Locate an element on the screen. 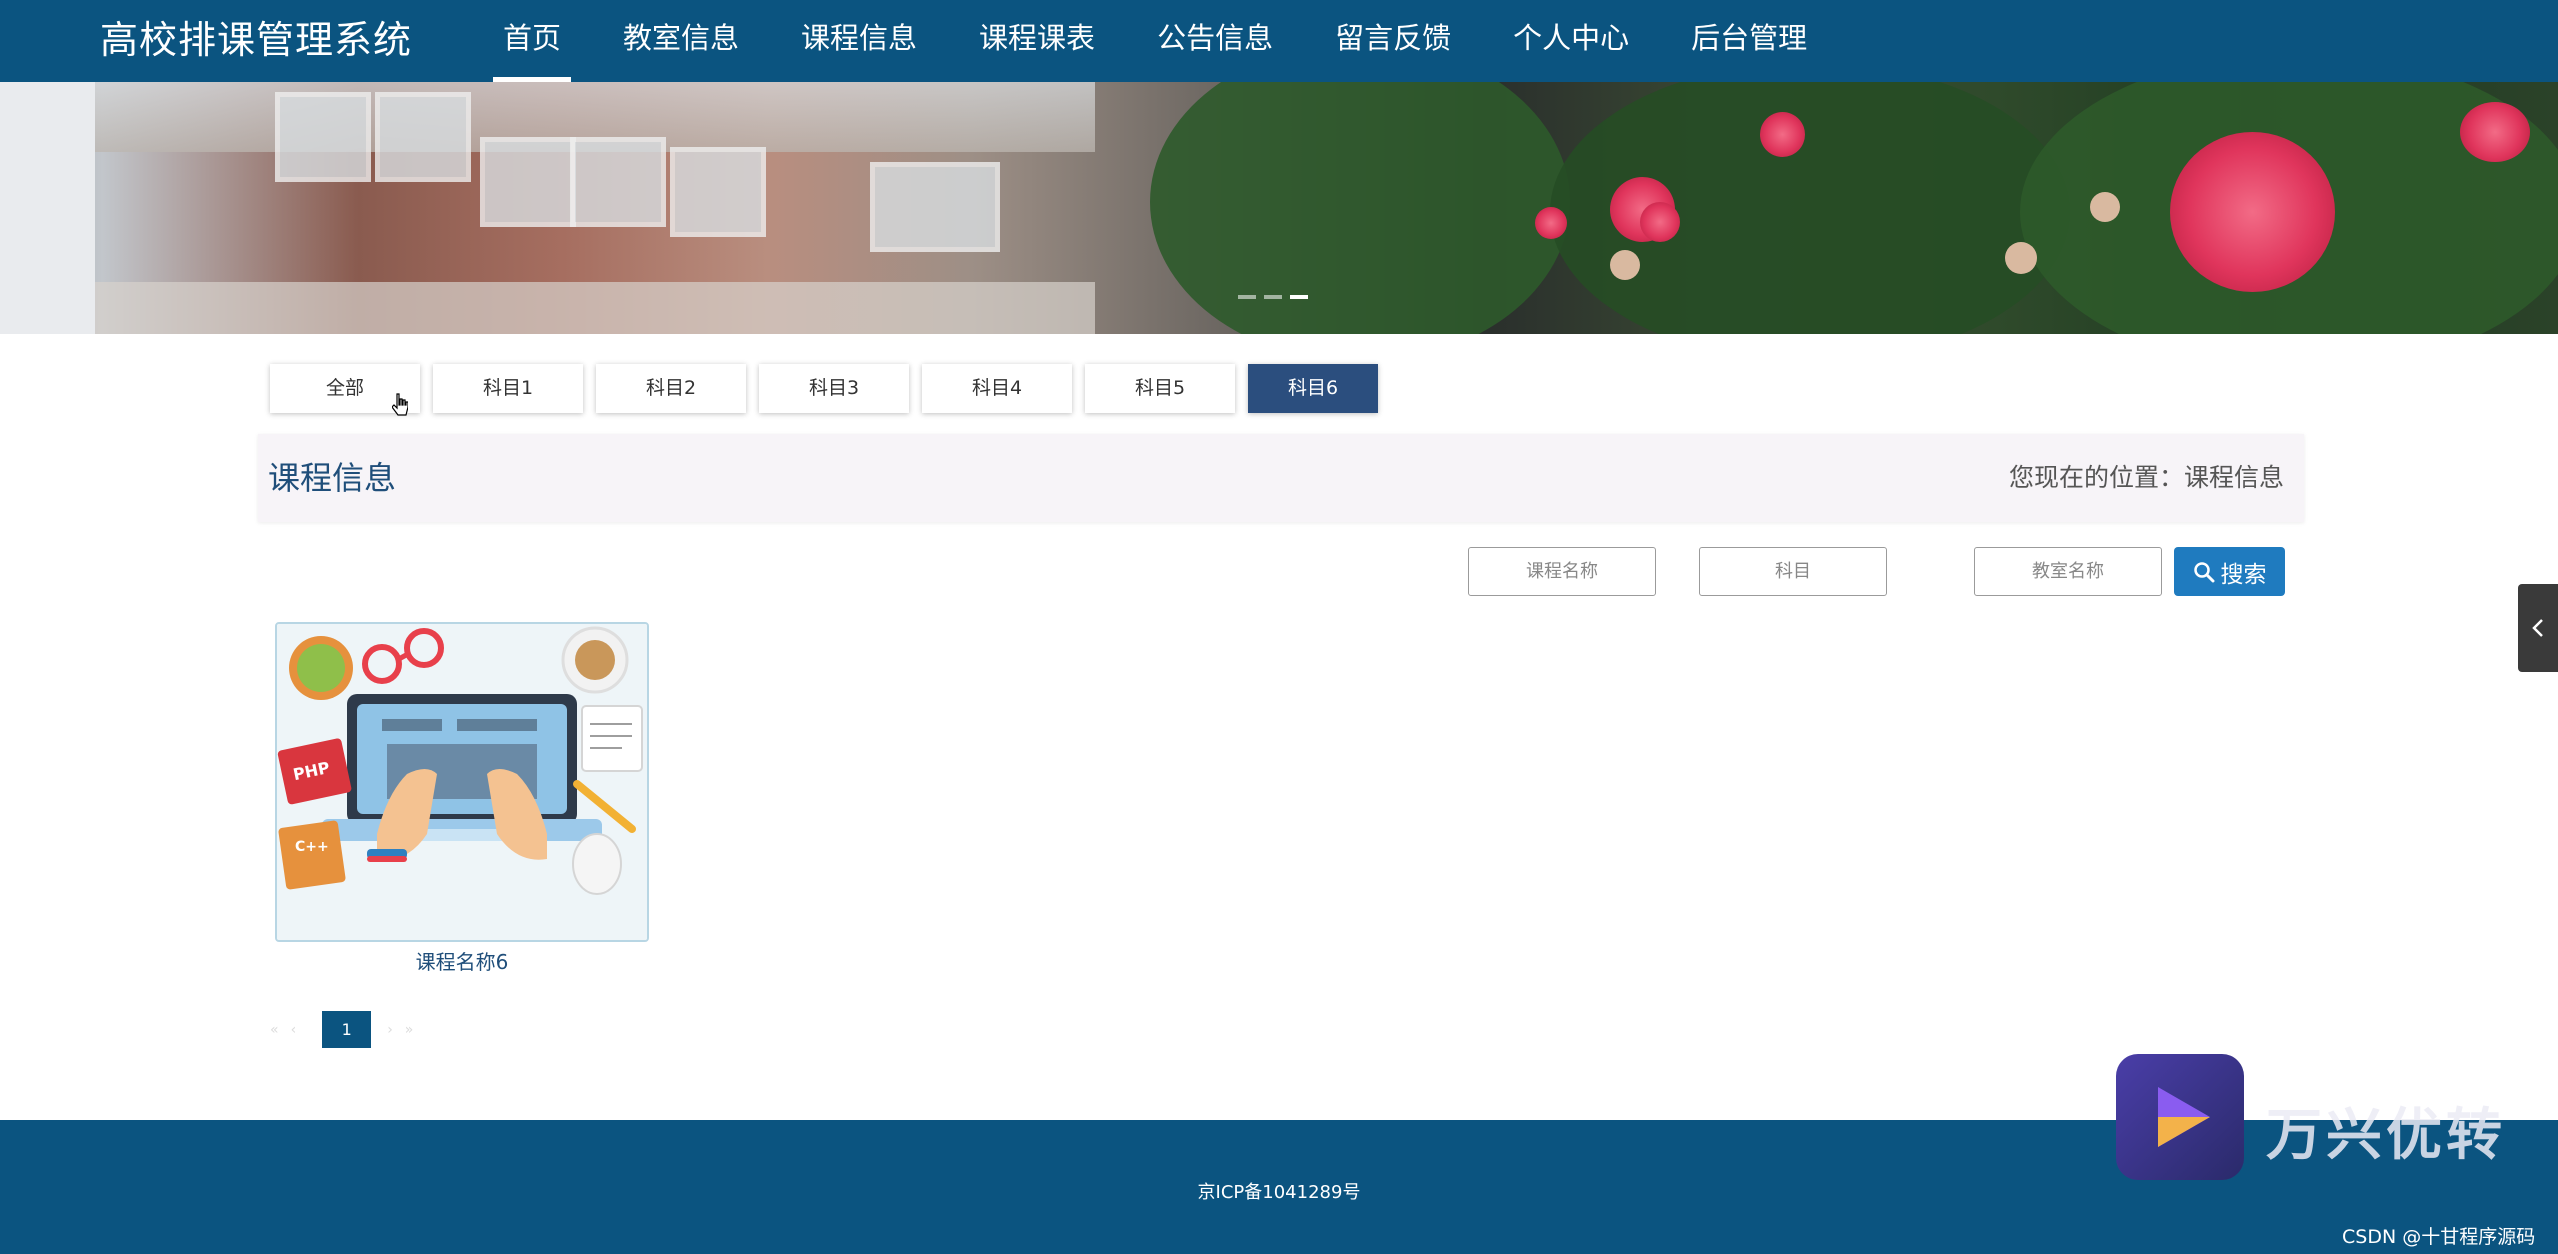 This screenshot has height=1254, width=2558. play-icon is located at coordinates (2184, 1117).